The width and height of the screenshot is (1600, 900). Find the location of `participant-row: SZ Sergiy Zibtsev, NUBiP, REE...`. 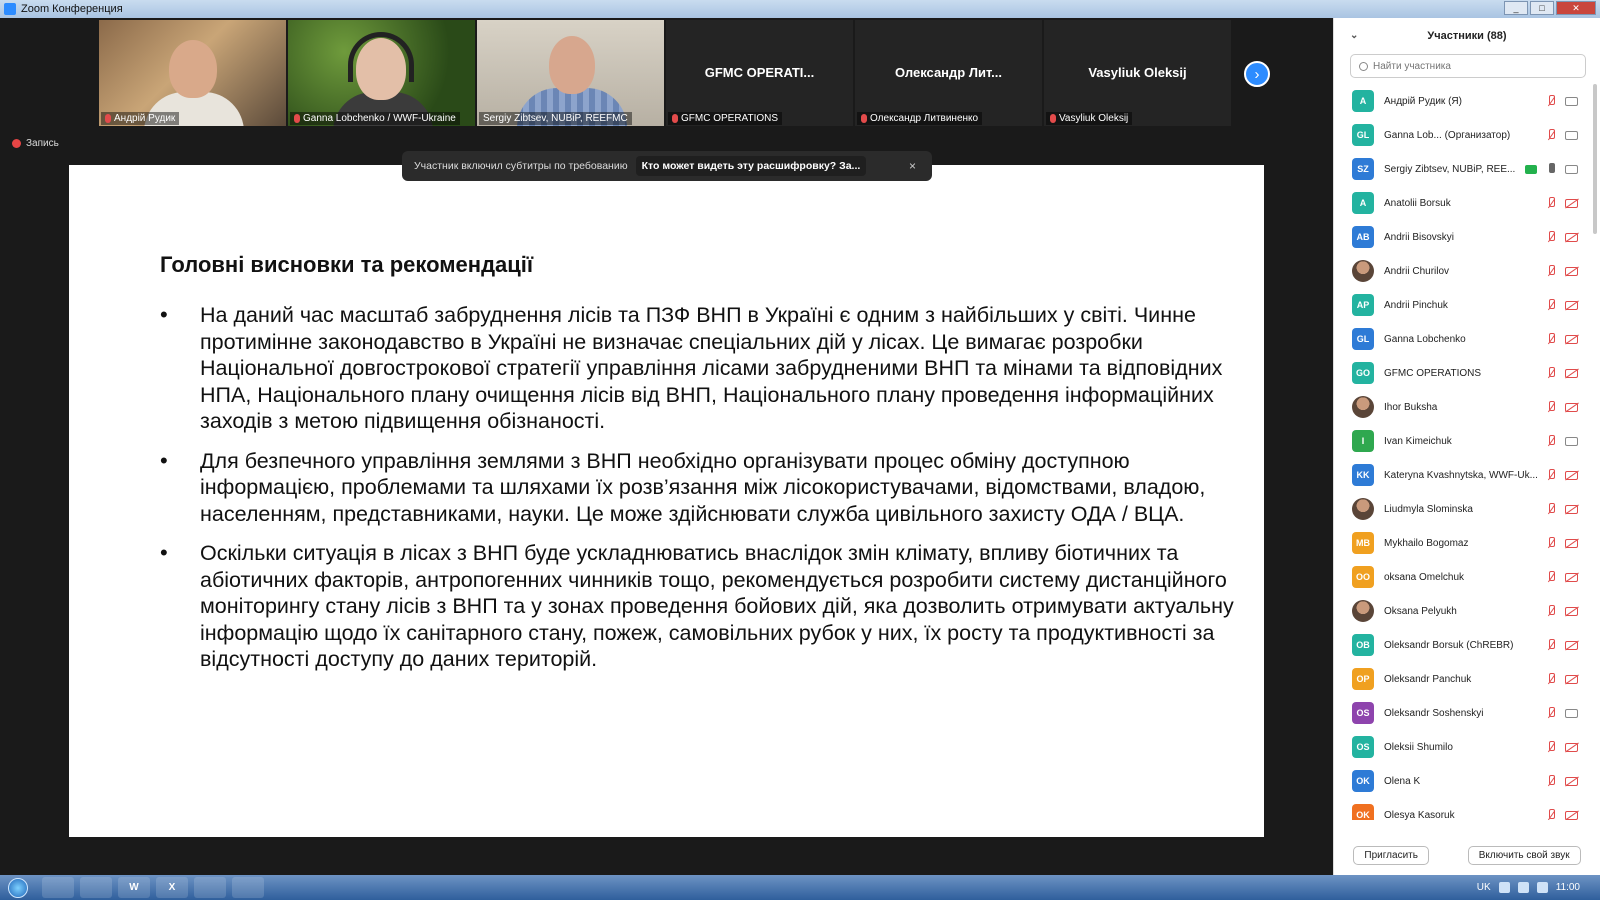

participant-row: SZ Sergiy Zibtsev, NUBiP, REE... is located at coordinates (1467, 169).